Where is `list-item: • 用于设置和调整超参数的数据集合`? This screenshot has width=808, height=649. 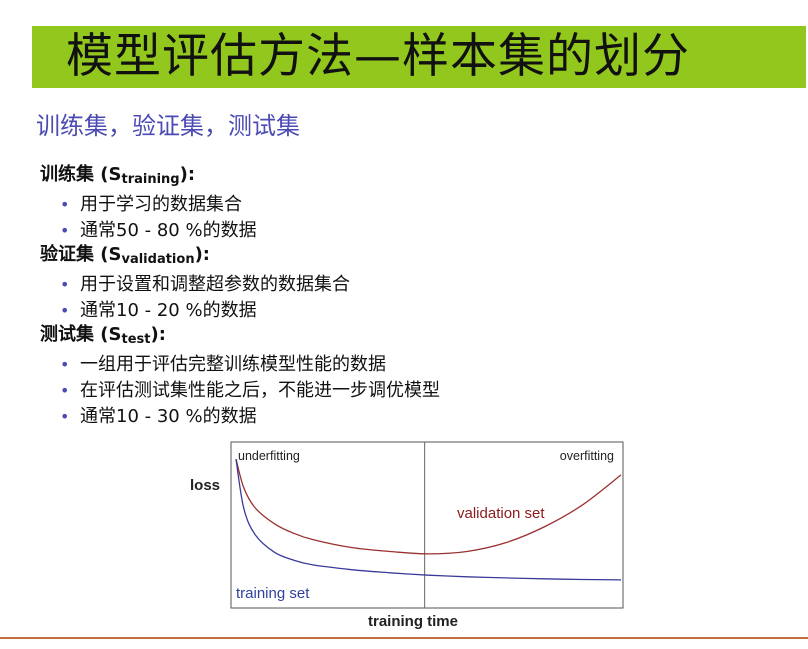
list-item: • 用于设置和调整超参数的数据集合 is located at coordinates (195, 285).